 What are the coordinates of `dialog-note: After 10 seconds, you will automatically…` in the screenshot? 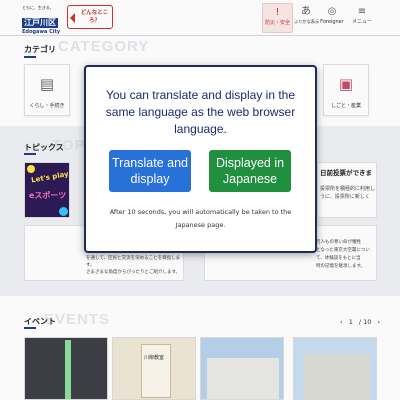 It's located at (200, 218).